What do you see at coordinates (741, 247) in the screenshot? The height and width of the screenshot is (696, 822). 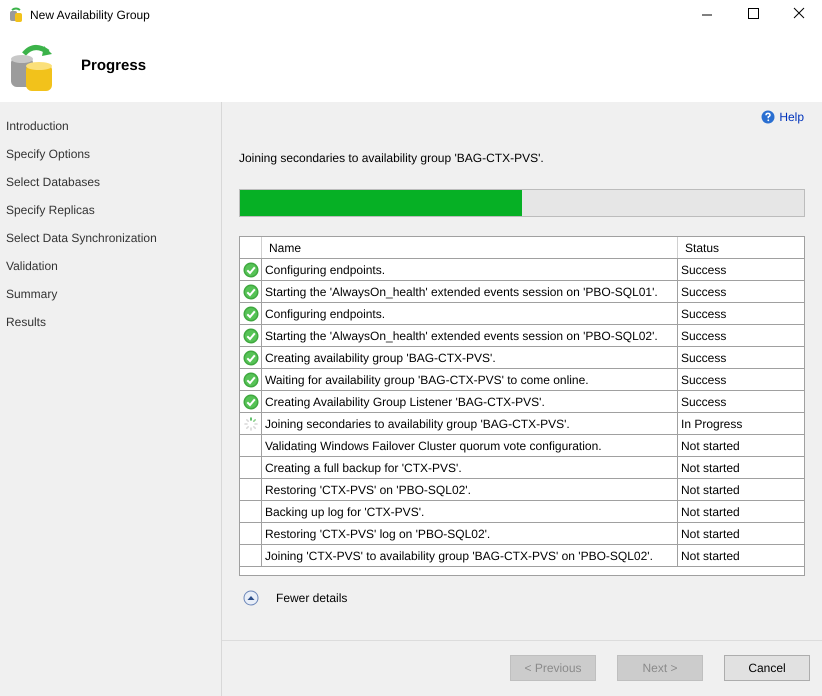 I see `column-header: Status` at bounding box center [741, 247].